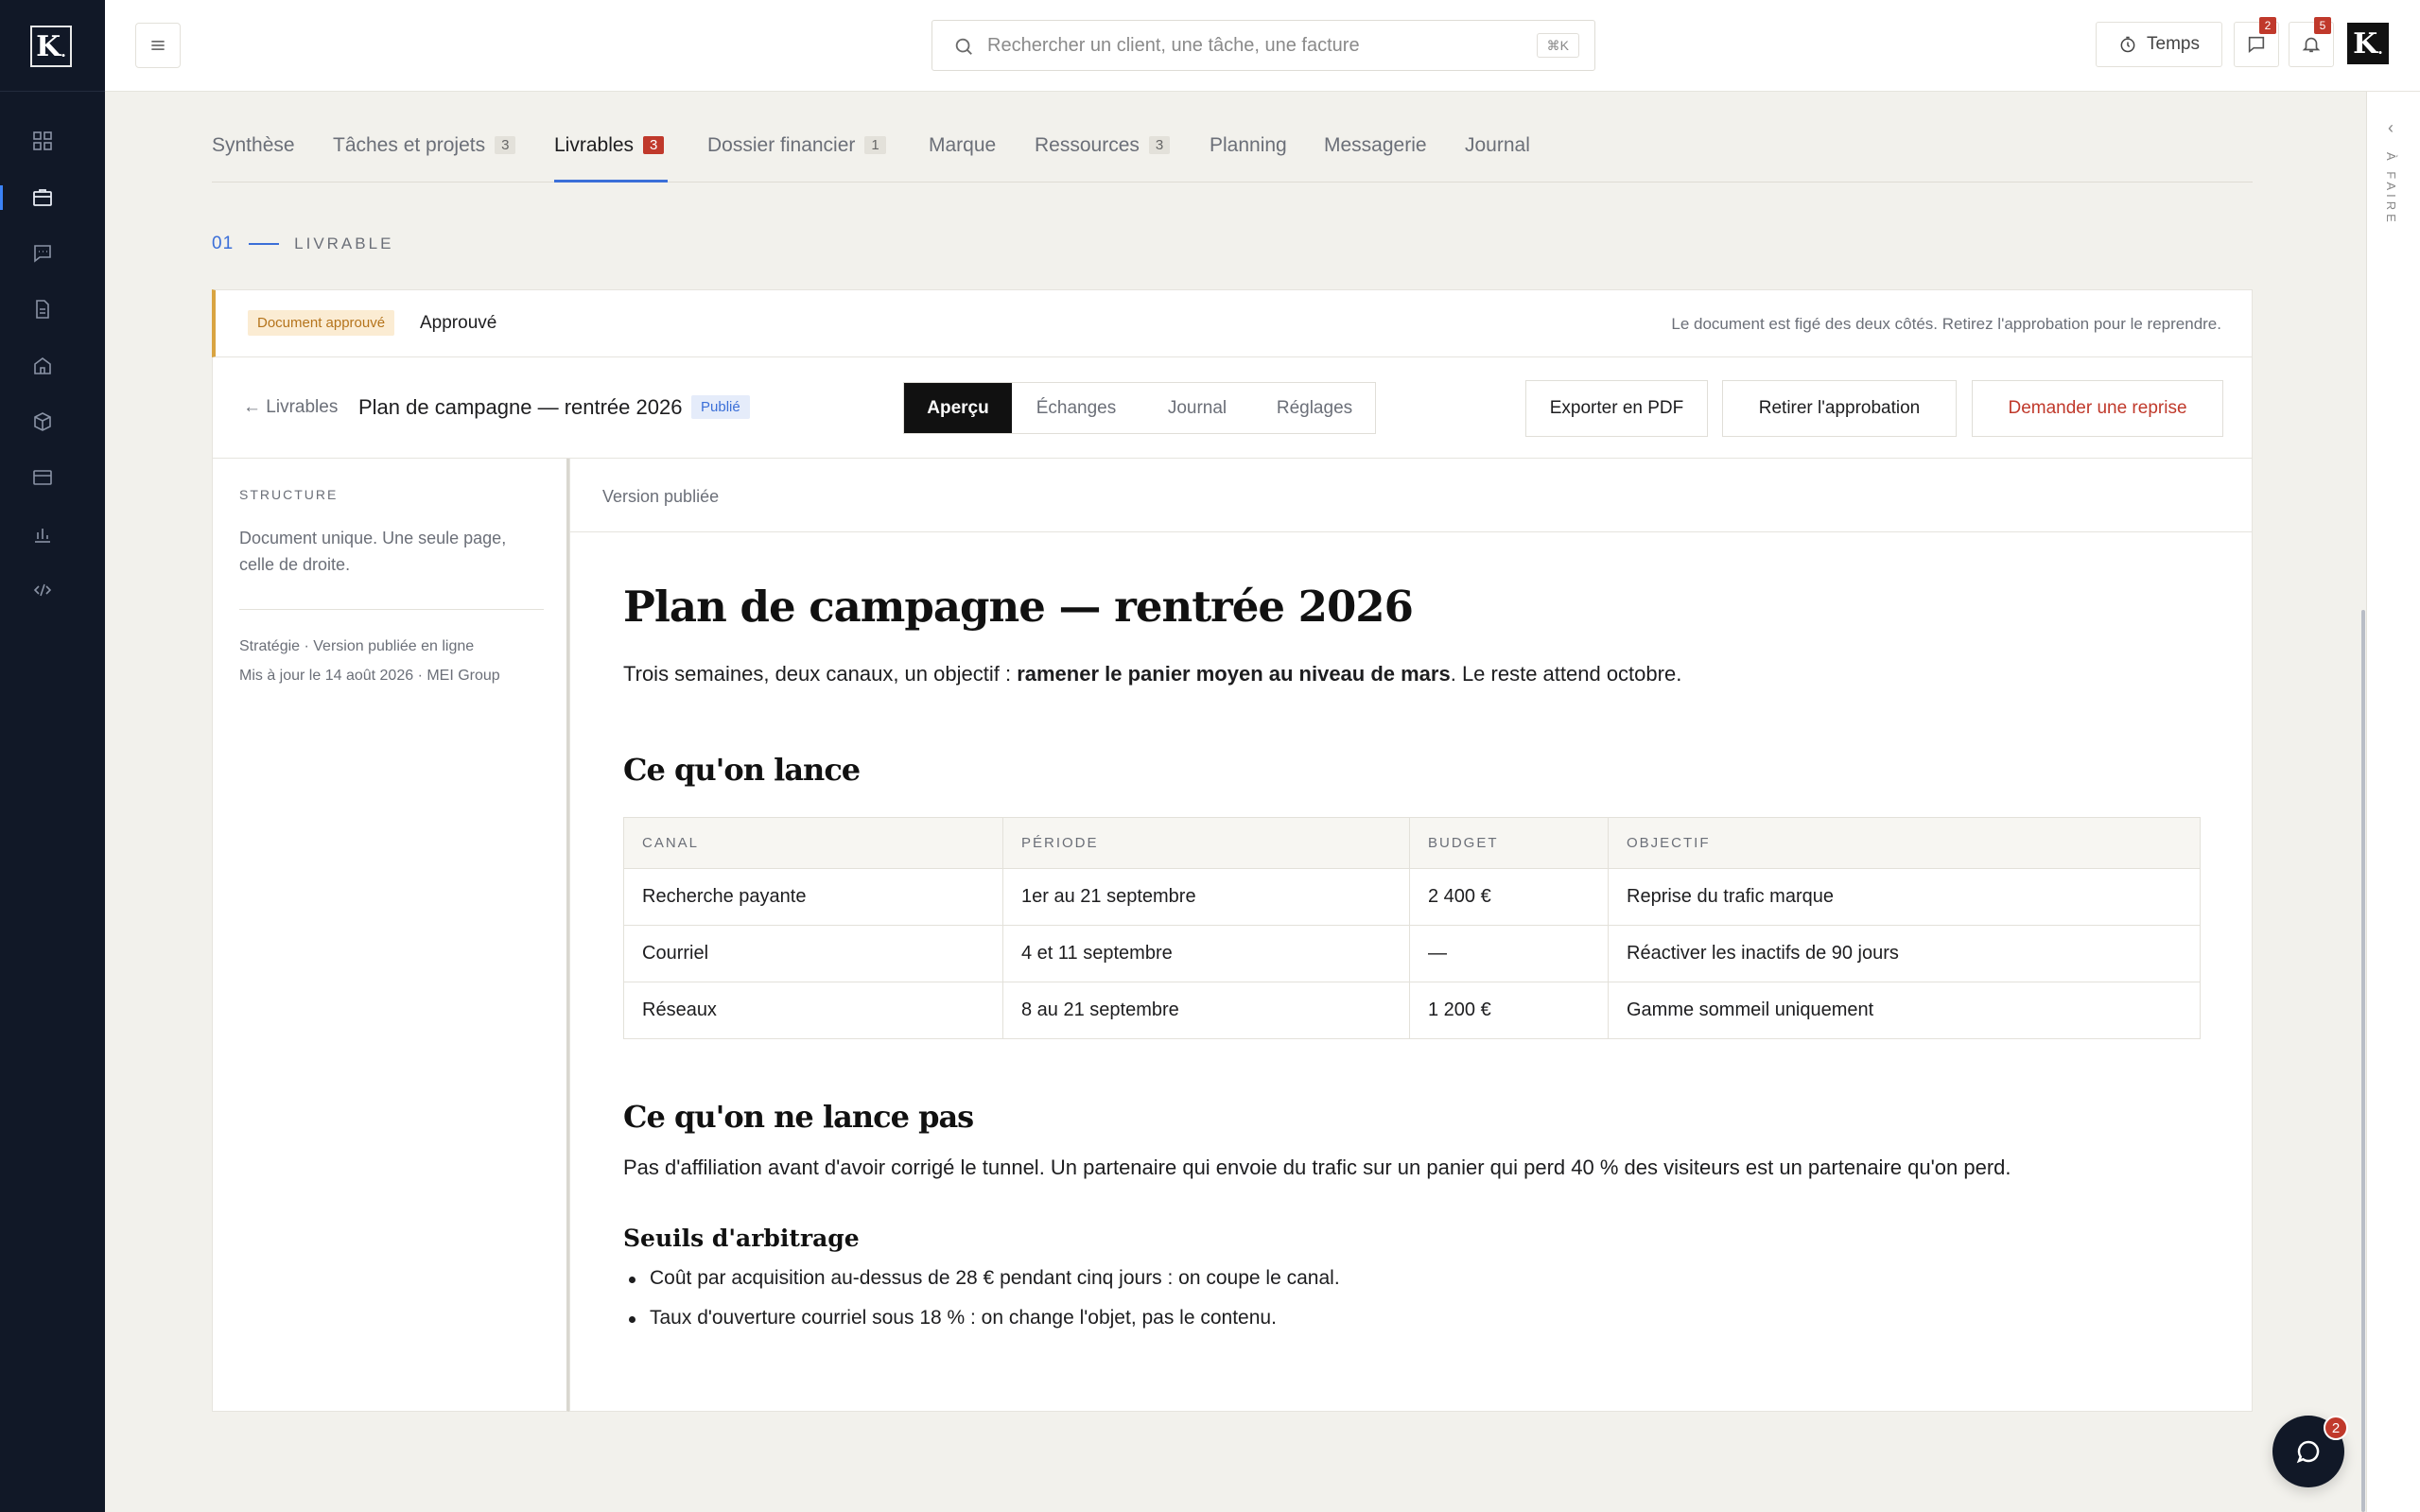 The height and width of the screenshot is (1512, 2420). Describe the element at coordinates (1905, 897) in the screenshot. I see `table-cell: Reprise du trafic marque` at that location.